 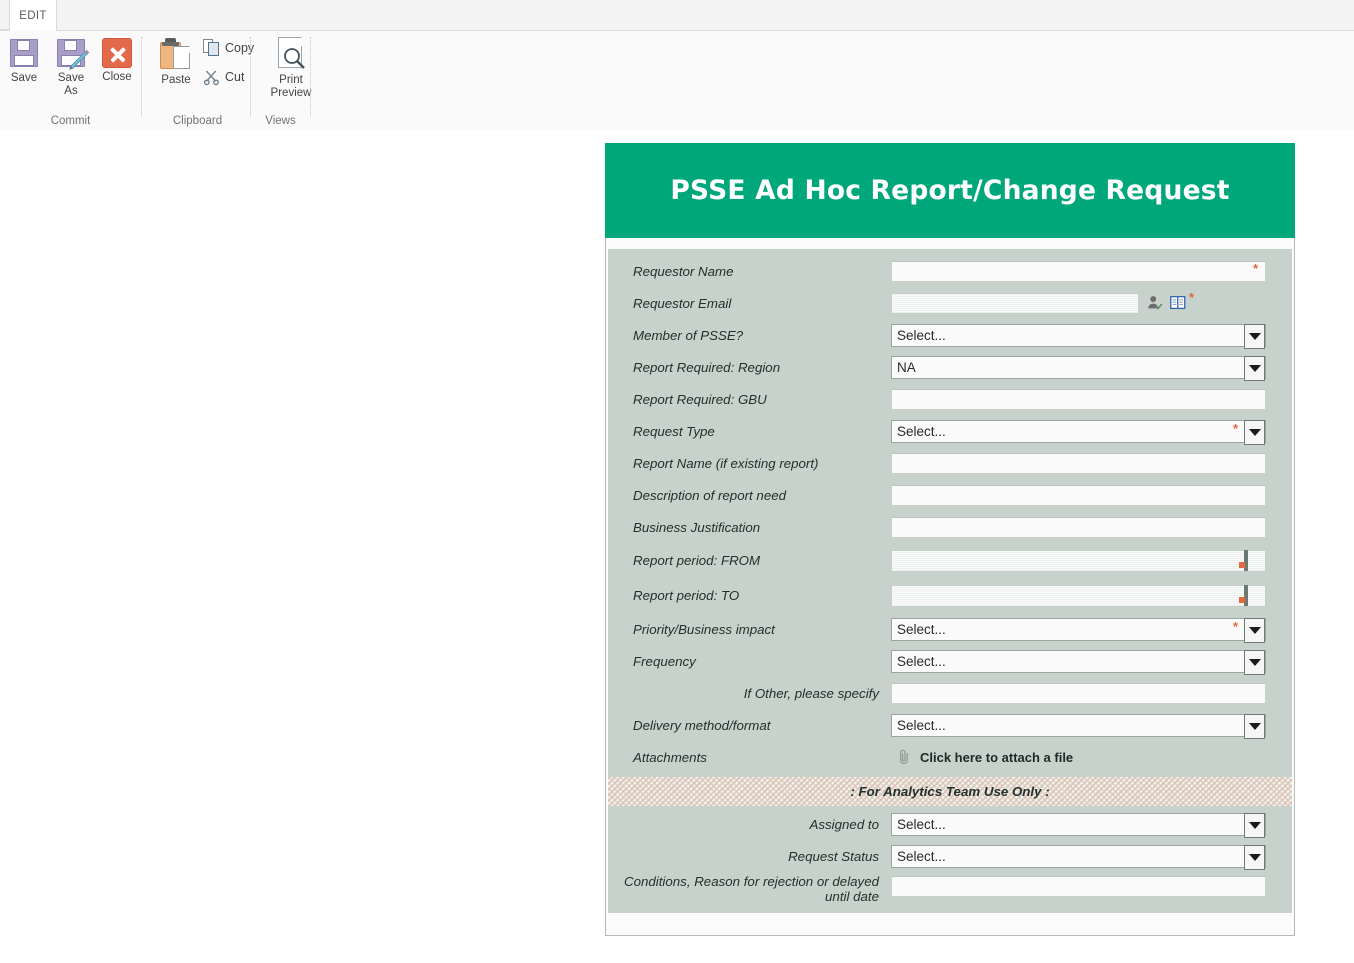 I want to click on cut-button-label: Cut, so click(x=235, y=77).